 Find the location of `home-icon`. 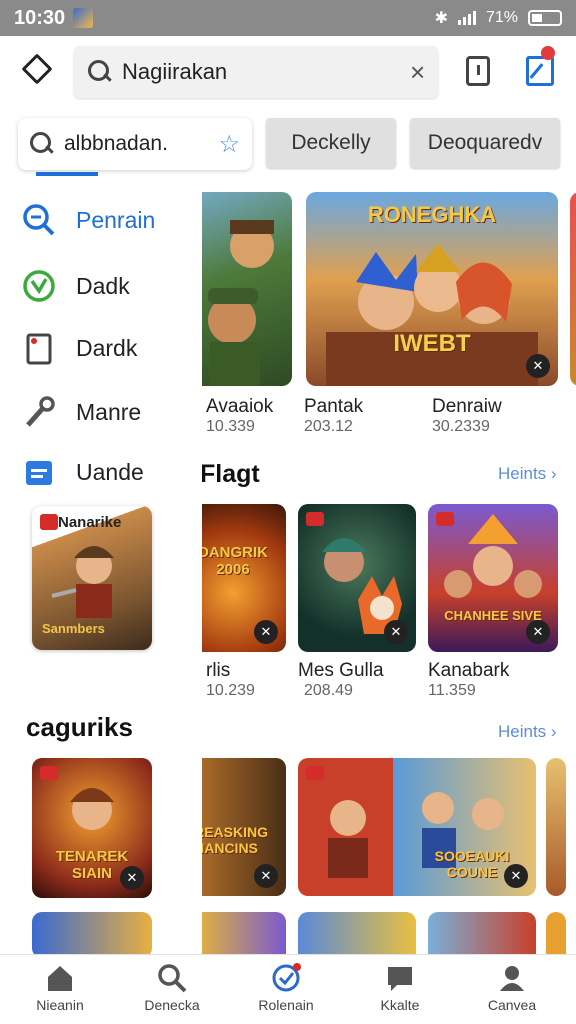

home-icon is located at coordinates (60, 978).